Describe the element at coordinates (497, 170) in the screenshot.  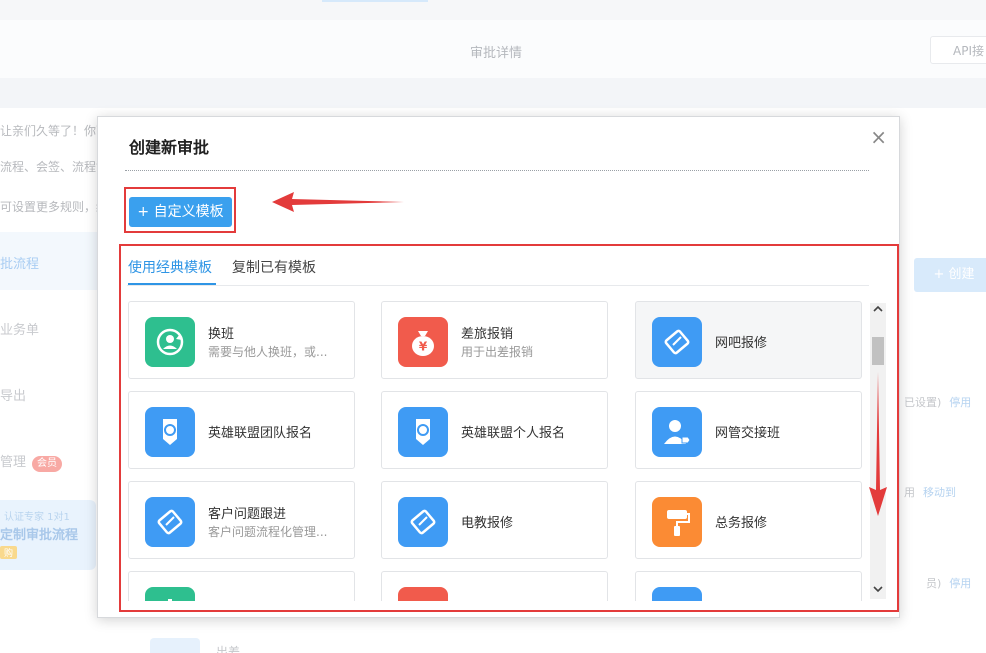
I see `title-divider` at that location.